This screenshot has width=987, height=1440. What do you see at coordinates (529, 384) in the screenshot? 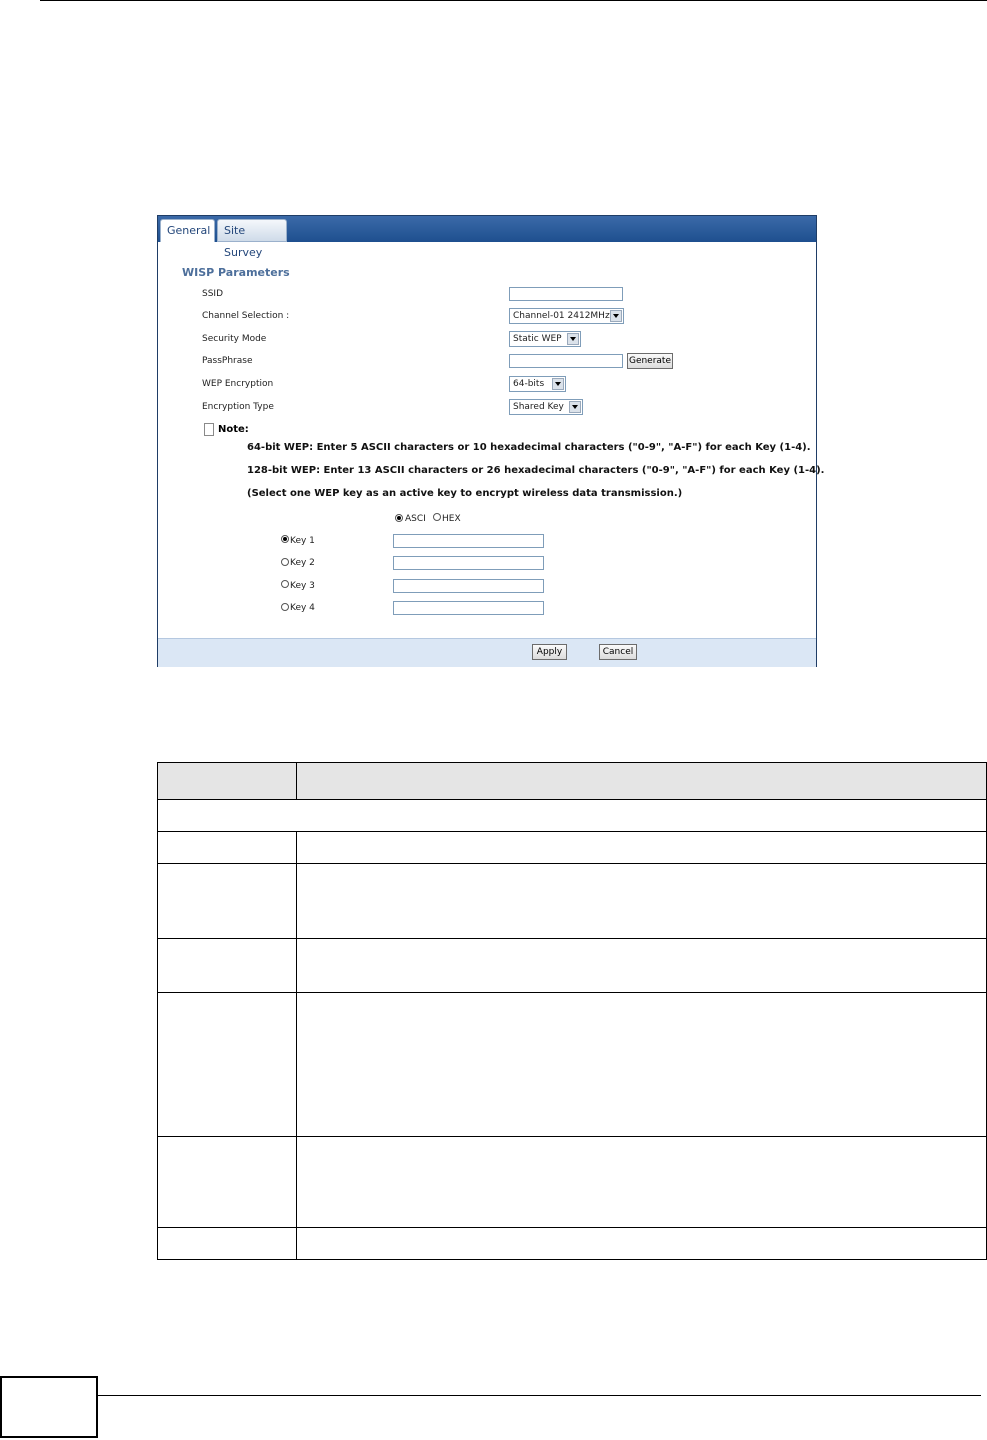
I see `wep-encryption-value: 64-bits` at bounding box center [529, 384].